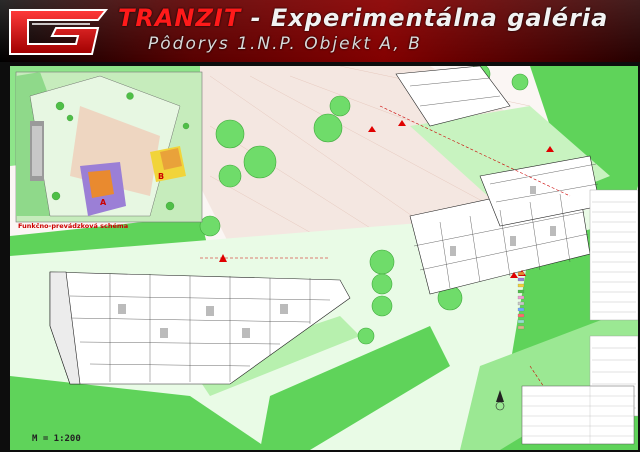  I want to click on page-subtitle: Pôdorys 1.N.P. Objekt A, B, so click(285, 44).